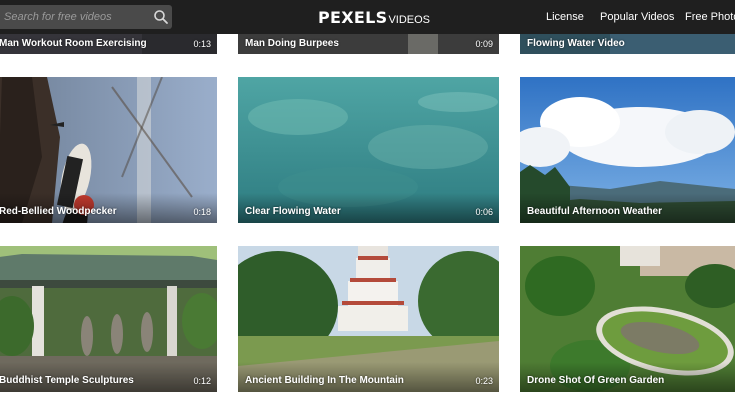 This screenshot has width=735, height=400. What do you see at coordinates (108, 319) in the screenshot?
I see `video-card: Buddhist Temple Sculptures 0:12` at bounding box center [108, 319].